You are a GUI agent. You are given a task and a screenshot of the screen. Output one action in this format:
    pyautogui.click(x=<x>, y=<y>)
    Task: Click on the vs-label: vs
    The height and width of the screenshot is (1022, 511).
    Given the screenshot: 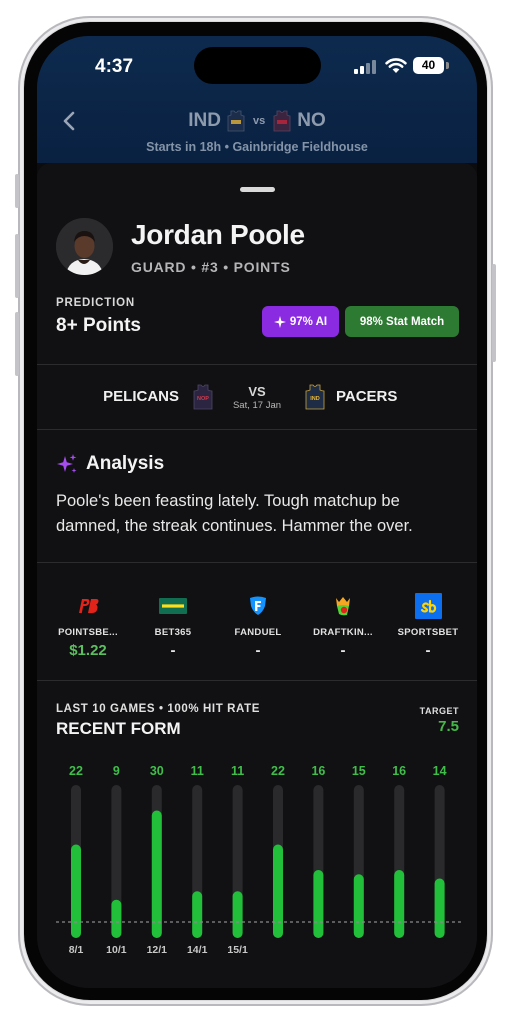 What is the action you would take?
    pyautogui.click(x=259, y=121)
    